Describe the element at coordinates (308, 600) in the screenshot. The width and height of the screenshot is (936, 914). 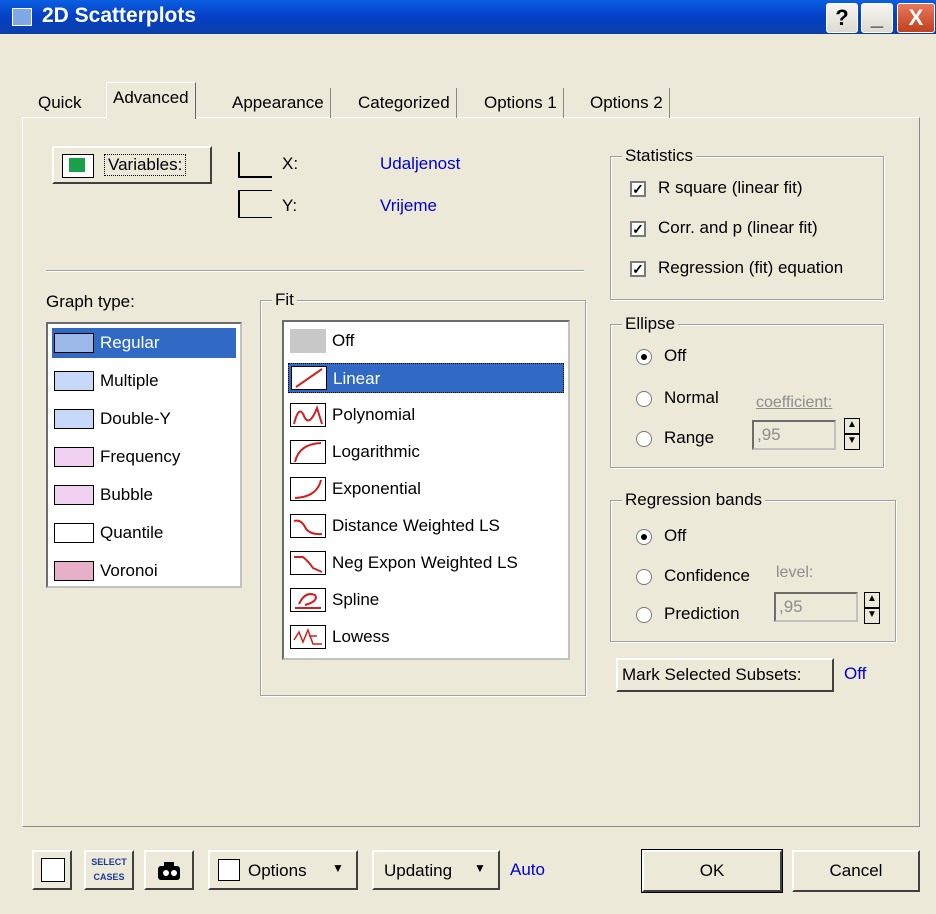
I see `fit-spline-icon` at that location.